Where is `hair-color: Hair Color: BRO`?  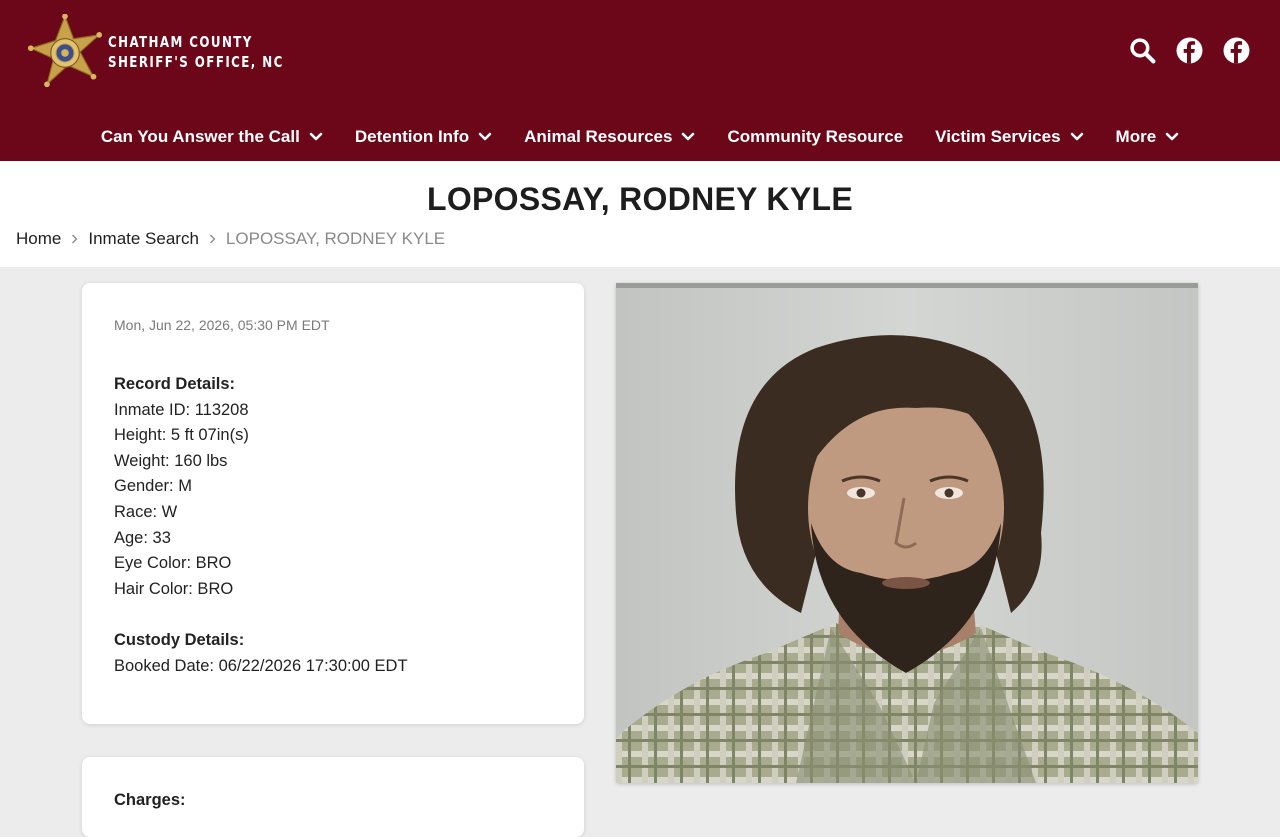
hair-color: Hair Color: BRO is located at coordinates (174, 588).